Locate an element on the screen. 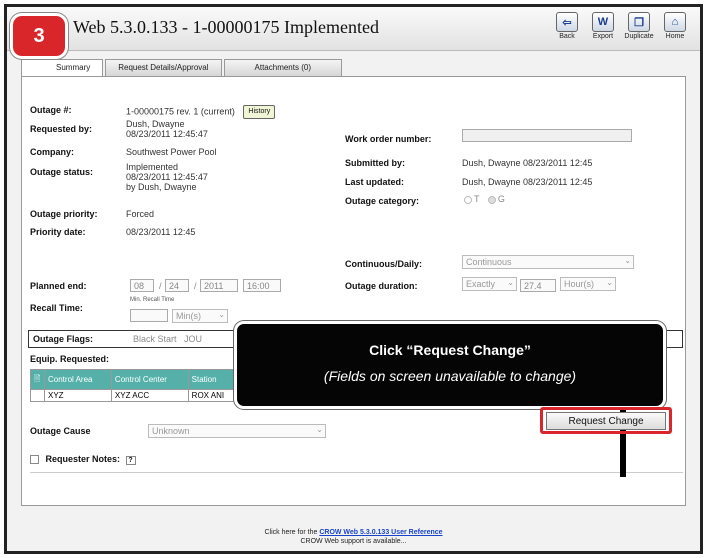 The height and width of the screenshot is (558, 707). outage-duration-label: Outage duration: is located at coordinates (381, 286).